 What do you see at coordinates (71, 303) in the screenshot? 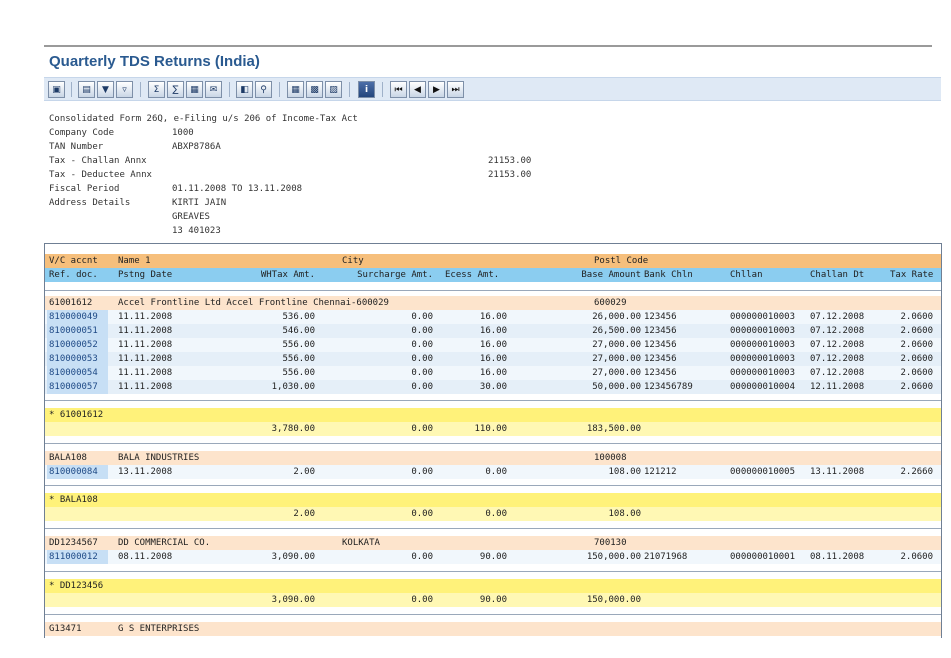
I see `vendor-account: 61001612` at bounding box center [71, 303].